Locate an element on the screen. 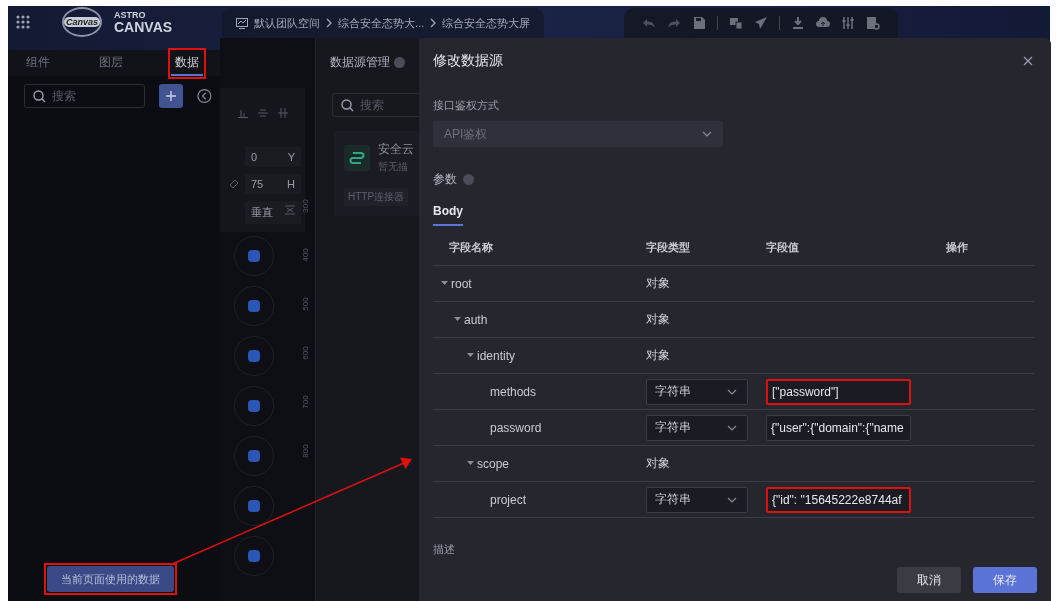 This screenshot has height=601, width=1058. brand-label: ASTRO is located at coordinates (130, 15).